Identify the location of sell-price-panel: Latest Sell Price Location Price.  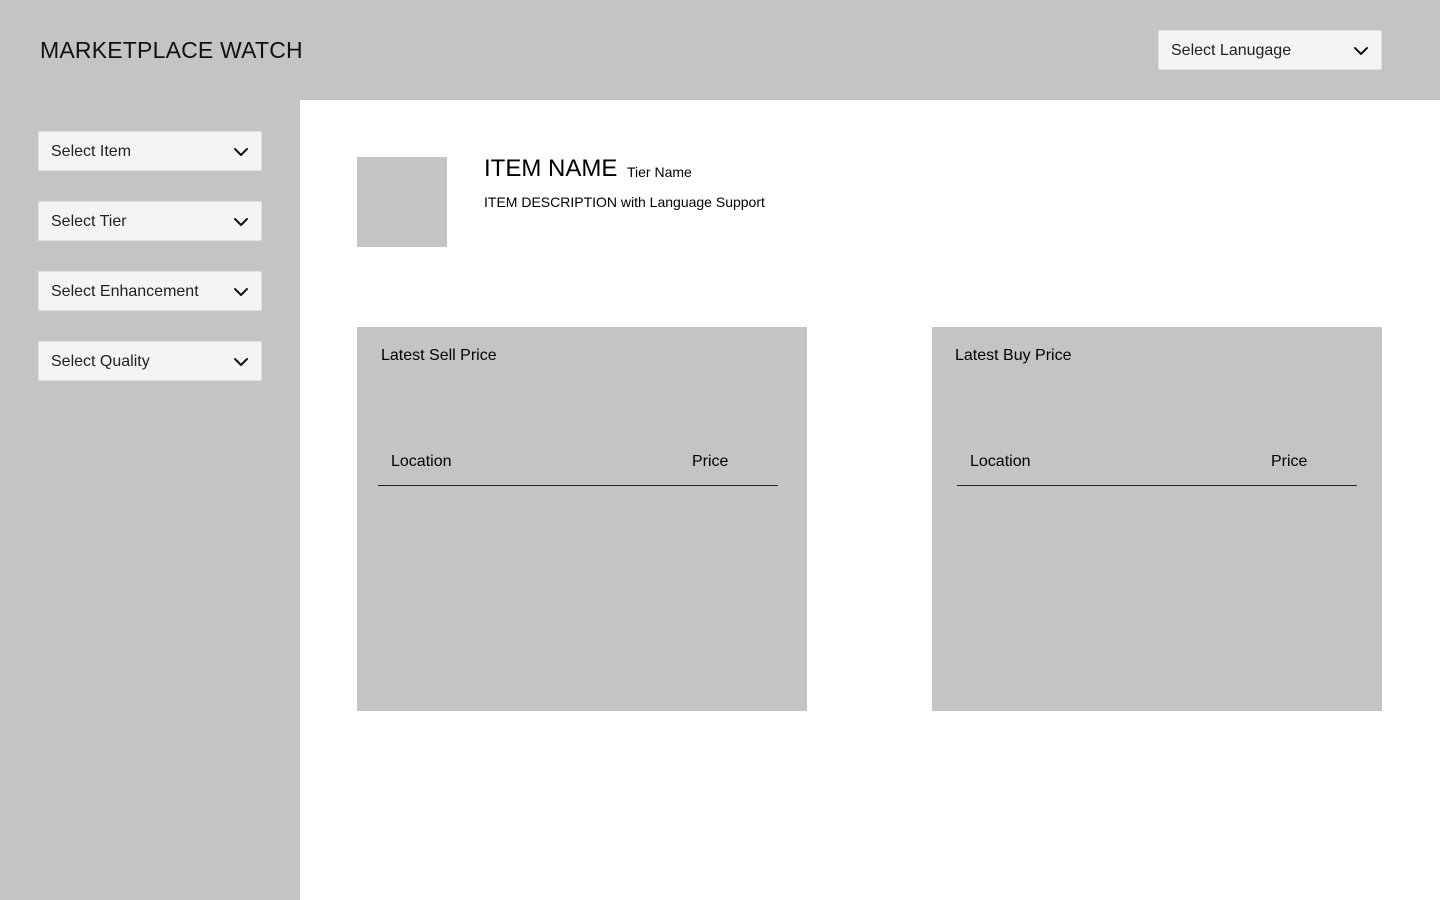
(582, 519).